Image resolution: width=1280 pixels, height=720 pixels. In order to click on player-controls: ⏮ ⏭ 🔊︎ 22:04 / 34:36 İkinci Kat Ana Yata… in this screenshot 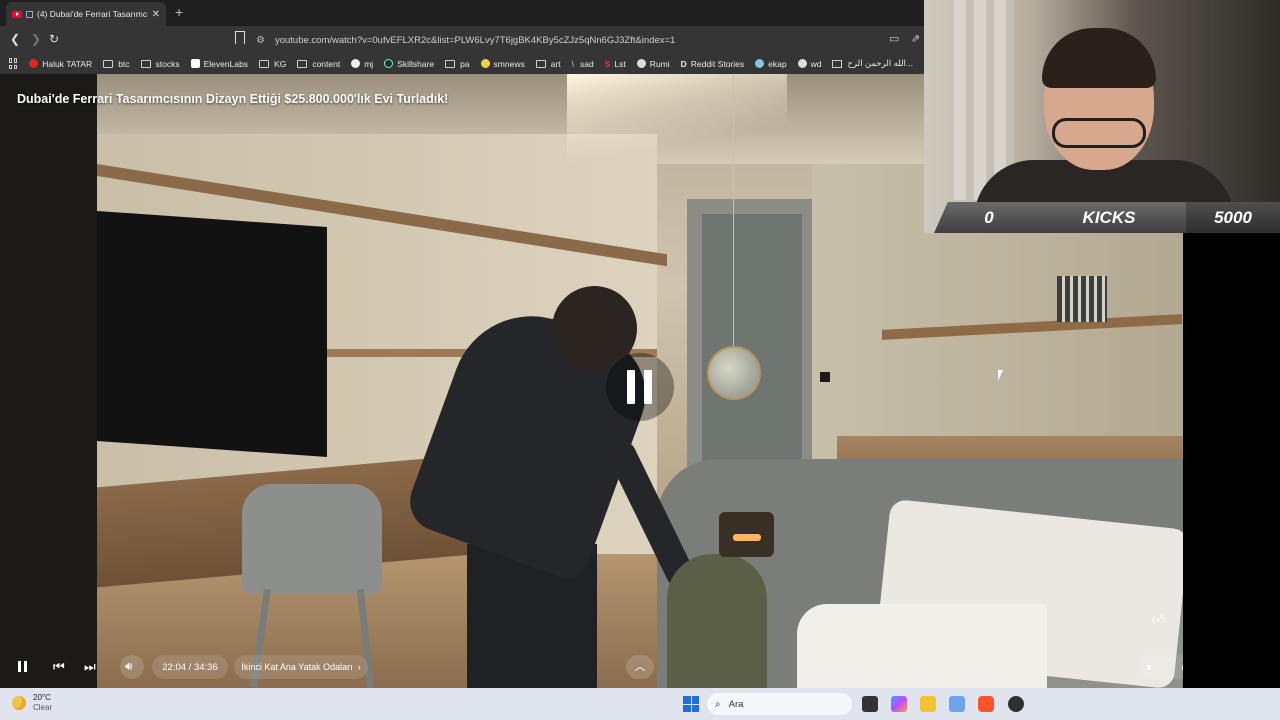, I will do `click(640, 669)`.